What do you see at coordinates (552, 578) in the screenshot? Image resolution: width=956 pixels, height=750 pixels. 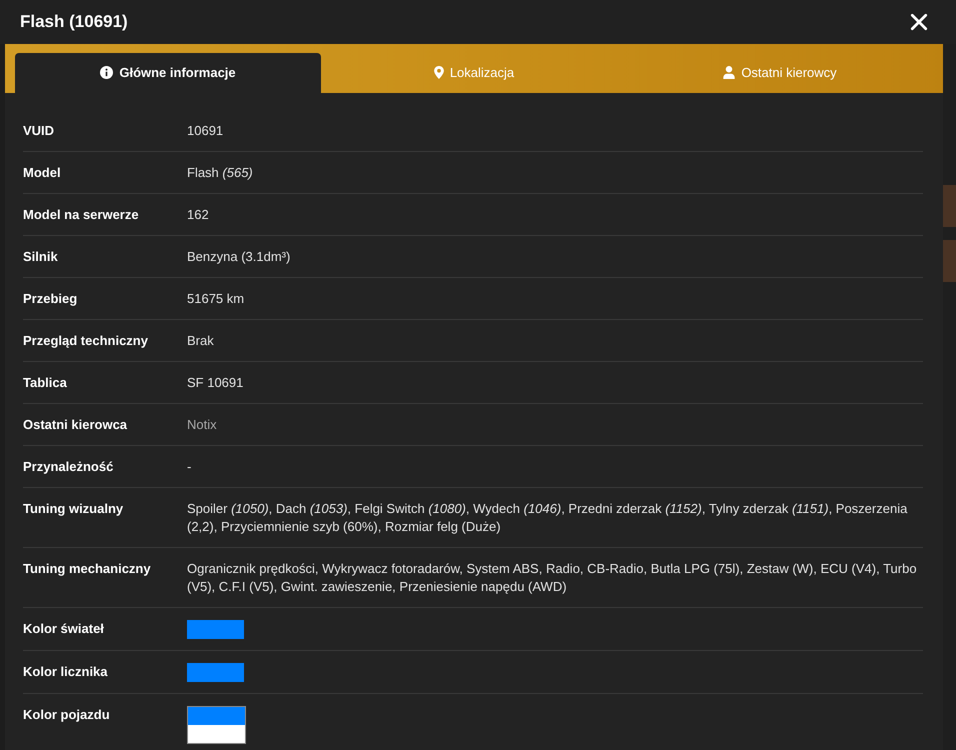 I see `field-value: Ogranicznik prędkości, Wykrywacz fotoradarów, System ABS, Radio, CB-Radio, Butla LPG (75l), Zestaw (W), ECU (V4), Turbo (V5), C.F.I (V5), Gwint. zawieszenie, Przeniesienie napędu (AWD)` at bounding box center [552, 578].